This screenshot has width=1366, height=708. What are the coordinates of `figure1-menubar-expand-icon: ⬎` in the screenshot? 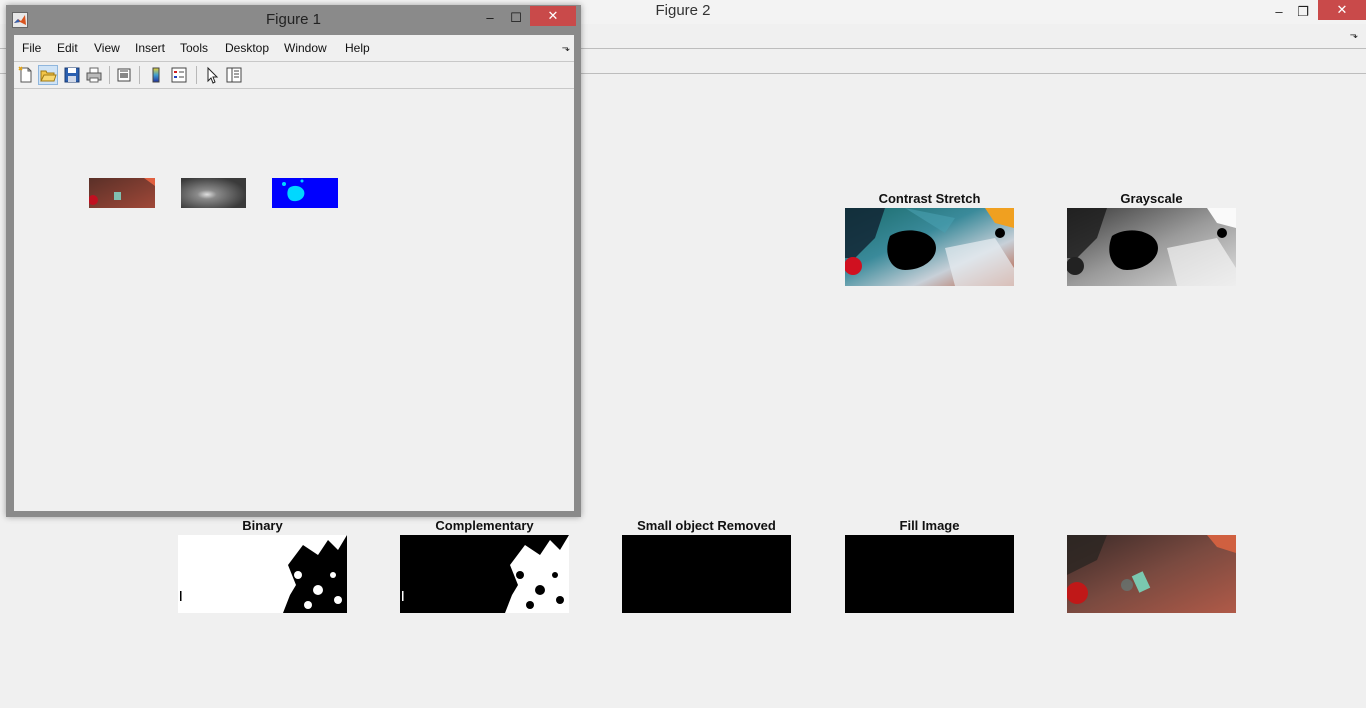 It's located at (566, 48).